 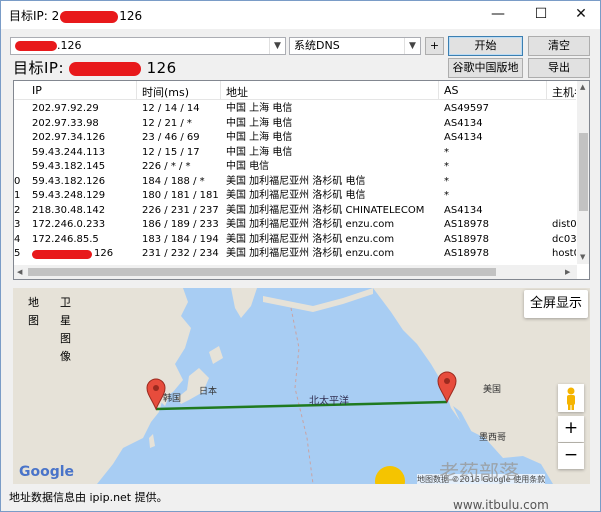 What do you see at coordinates (237, 92) in the screenshot?
I see `column-header-address: 地址` at bounding box center [237, 92].